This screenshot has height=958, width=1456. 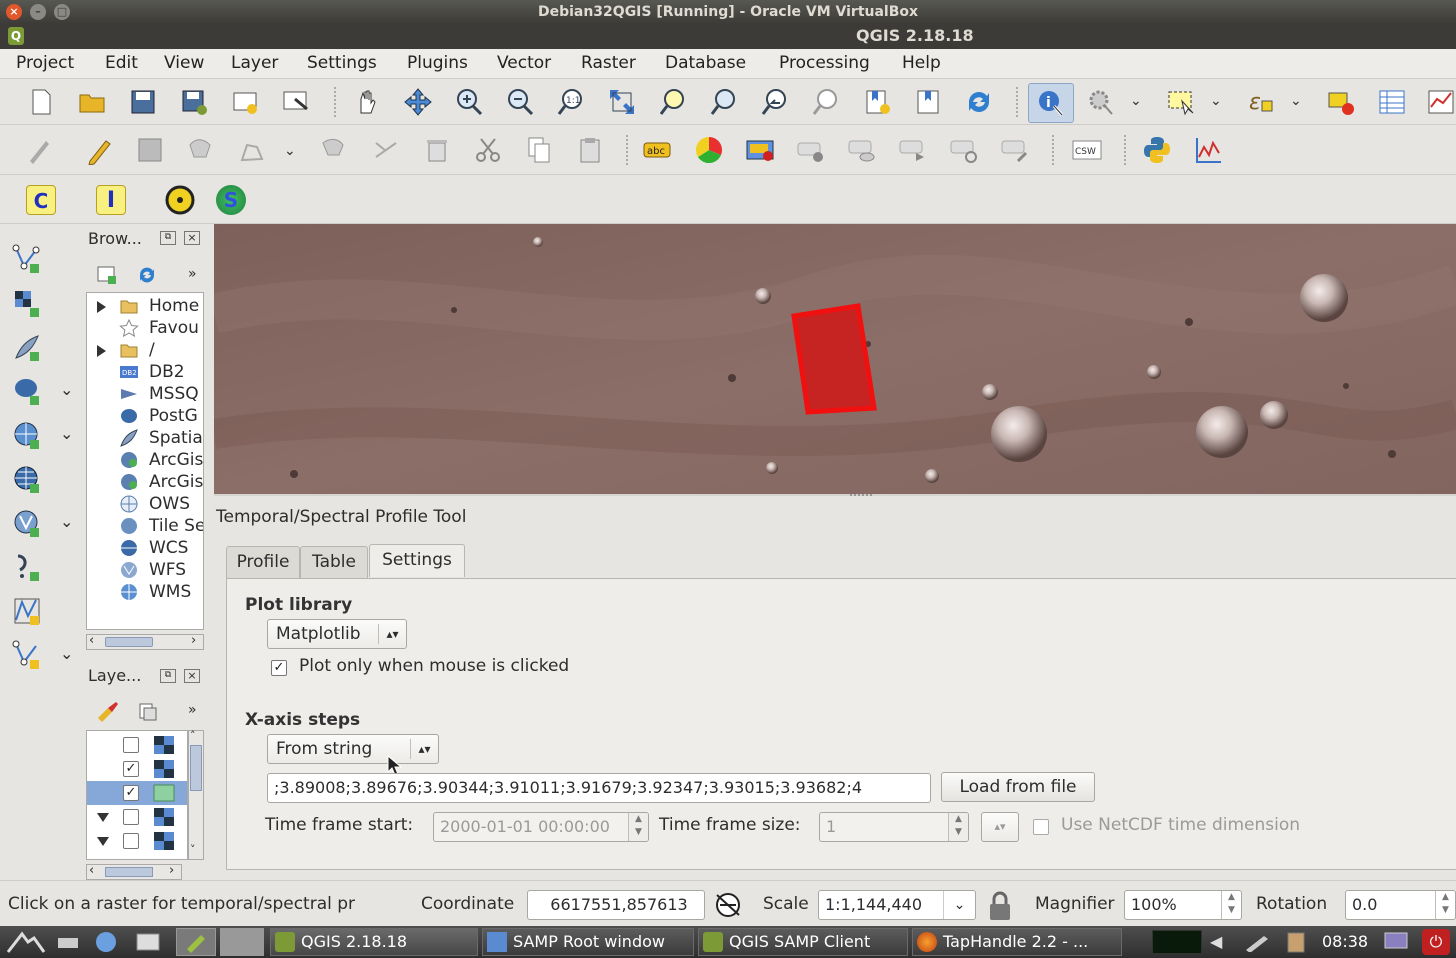 What do you see at coordinates (194, 102) in the screenshot?
I see `save-as-icon` at bounding box center [194, 102].